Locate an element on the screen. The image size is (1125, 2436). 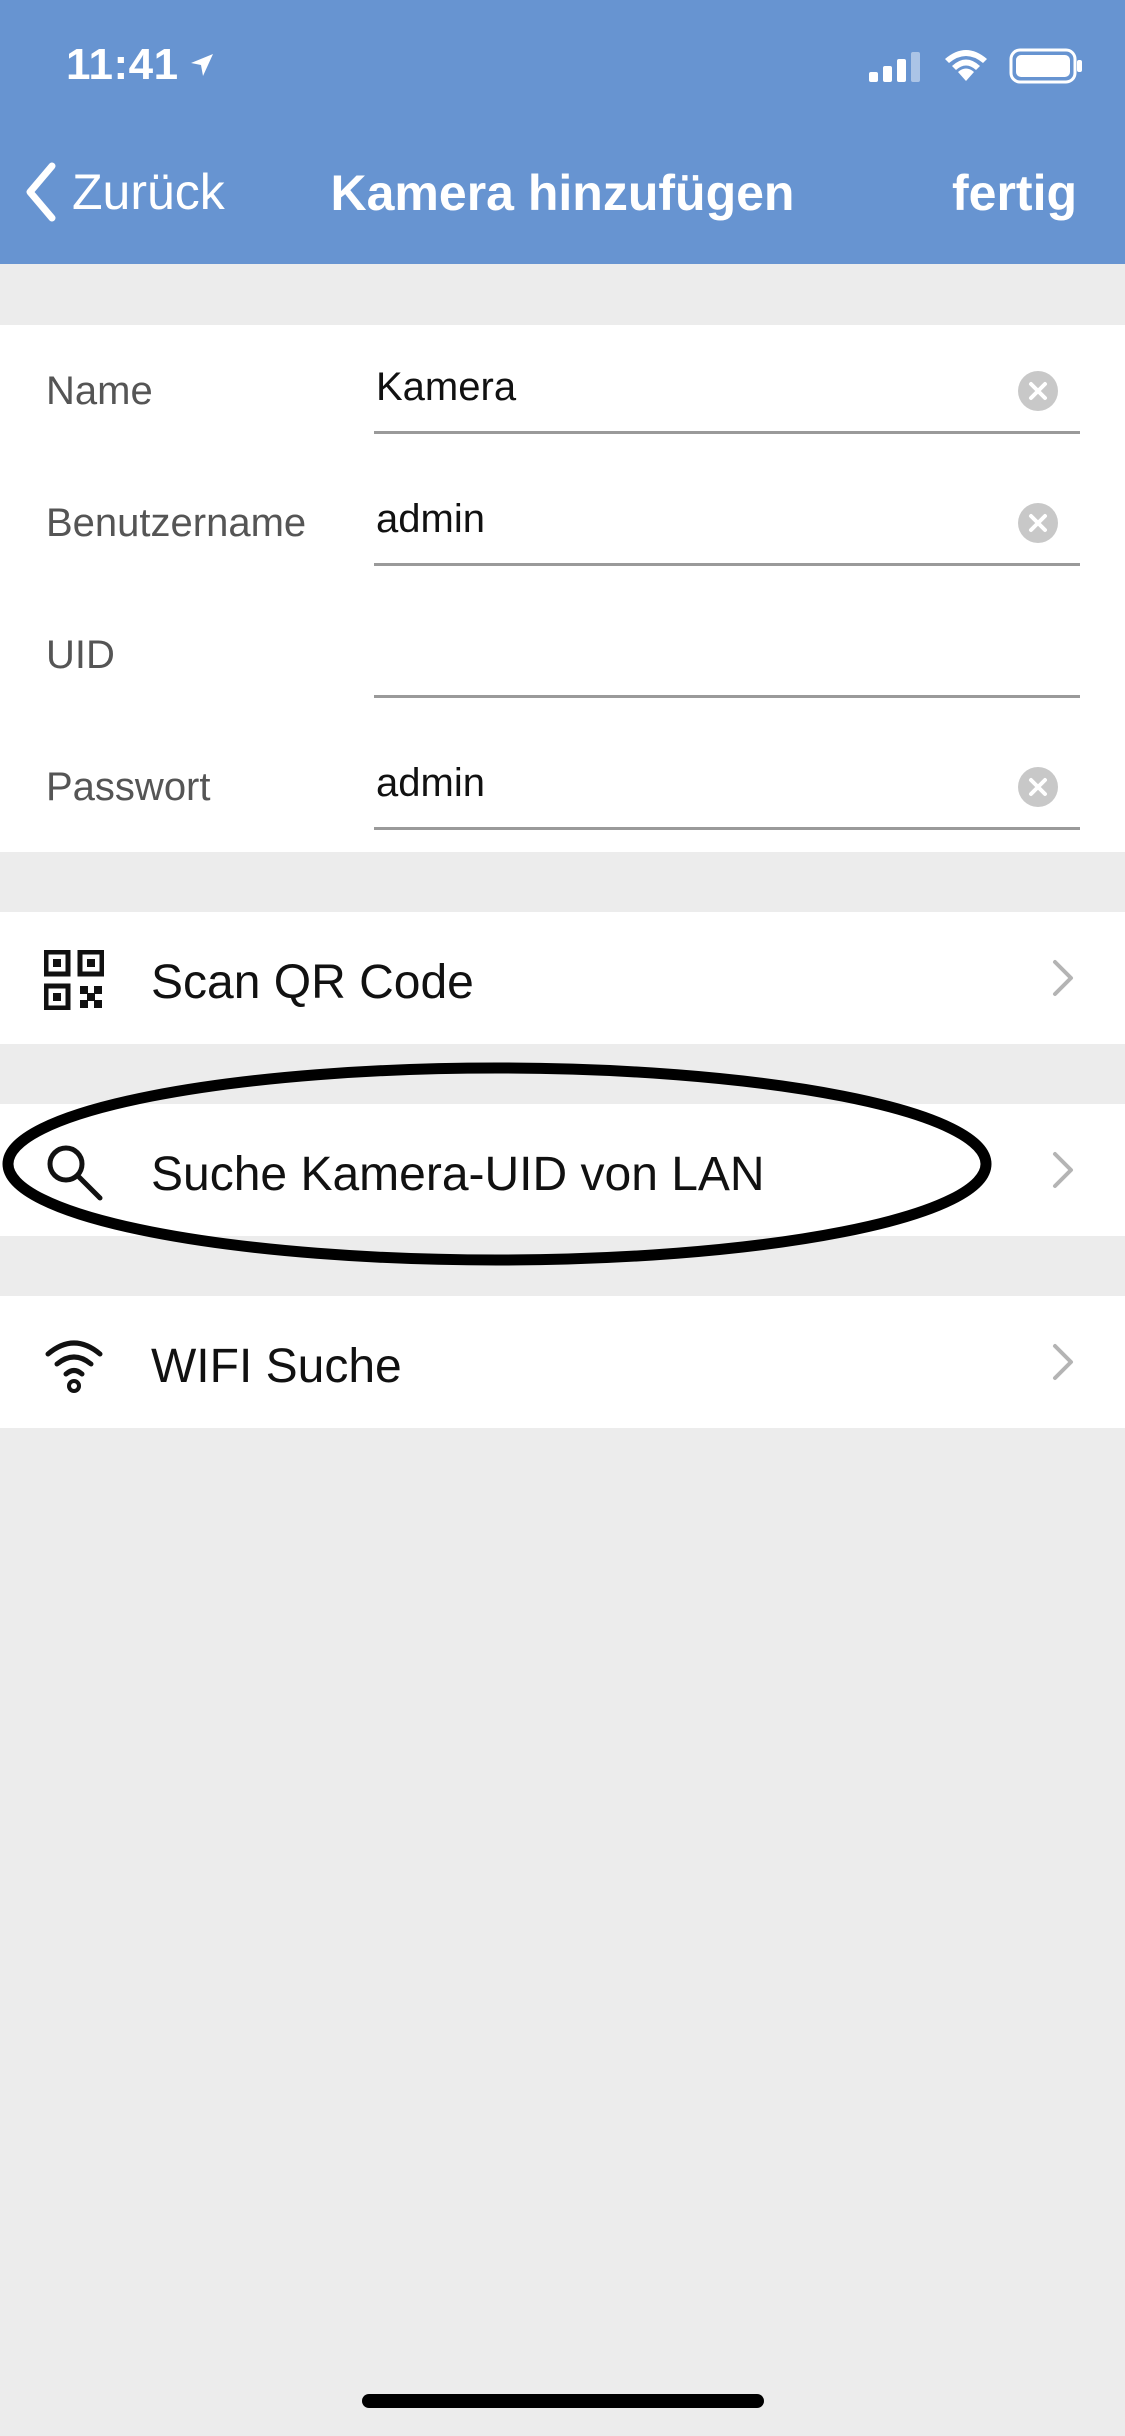
username-value: admin is located at coordinates (430, 519).